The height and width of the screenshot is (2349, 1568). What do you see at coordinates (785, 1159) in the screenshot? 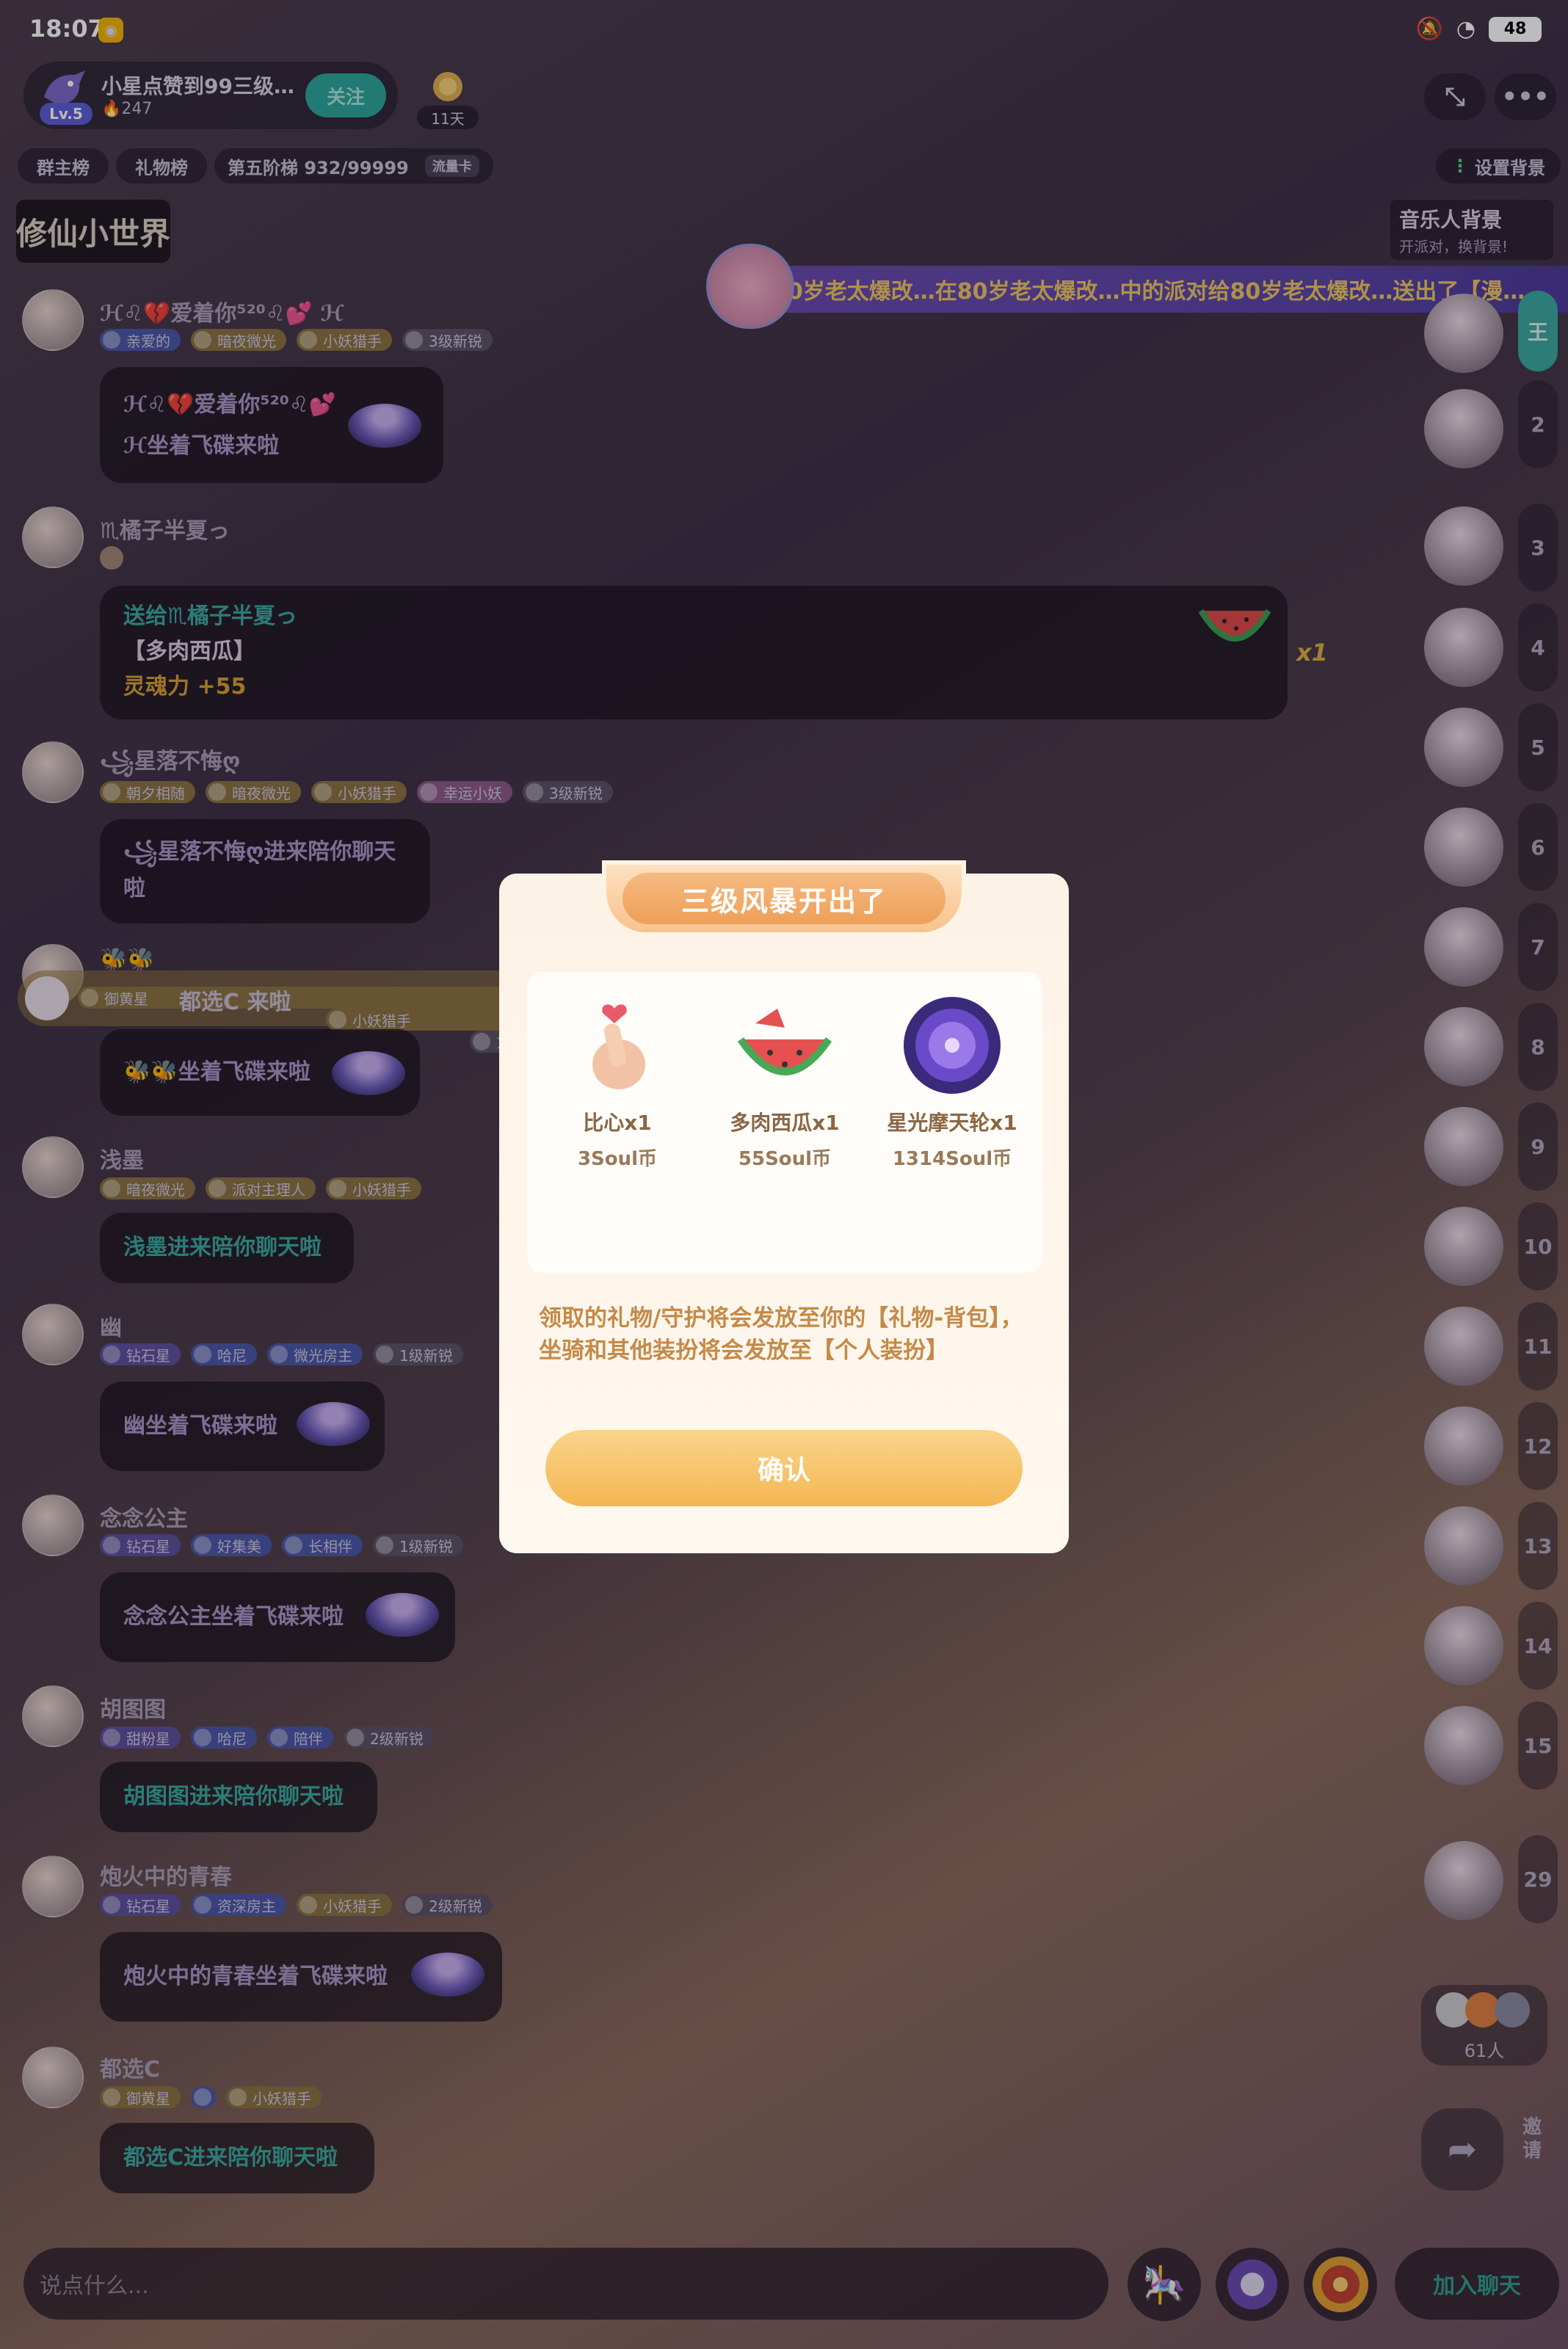
I see `prize-price: 55Soul币` at bounding box center [785, 1159].